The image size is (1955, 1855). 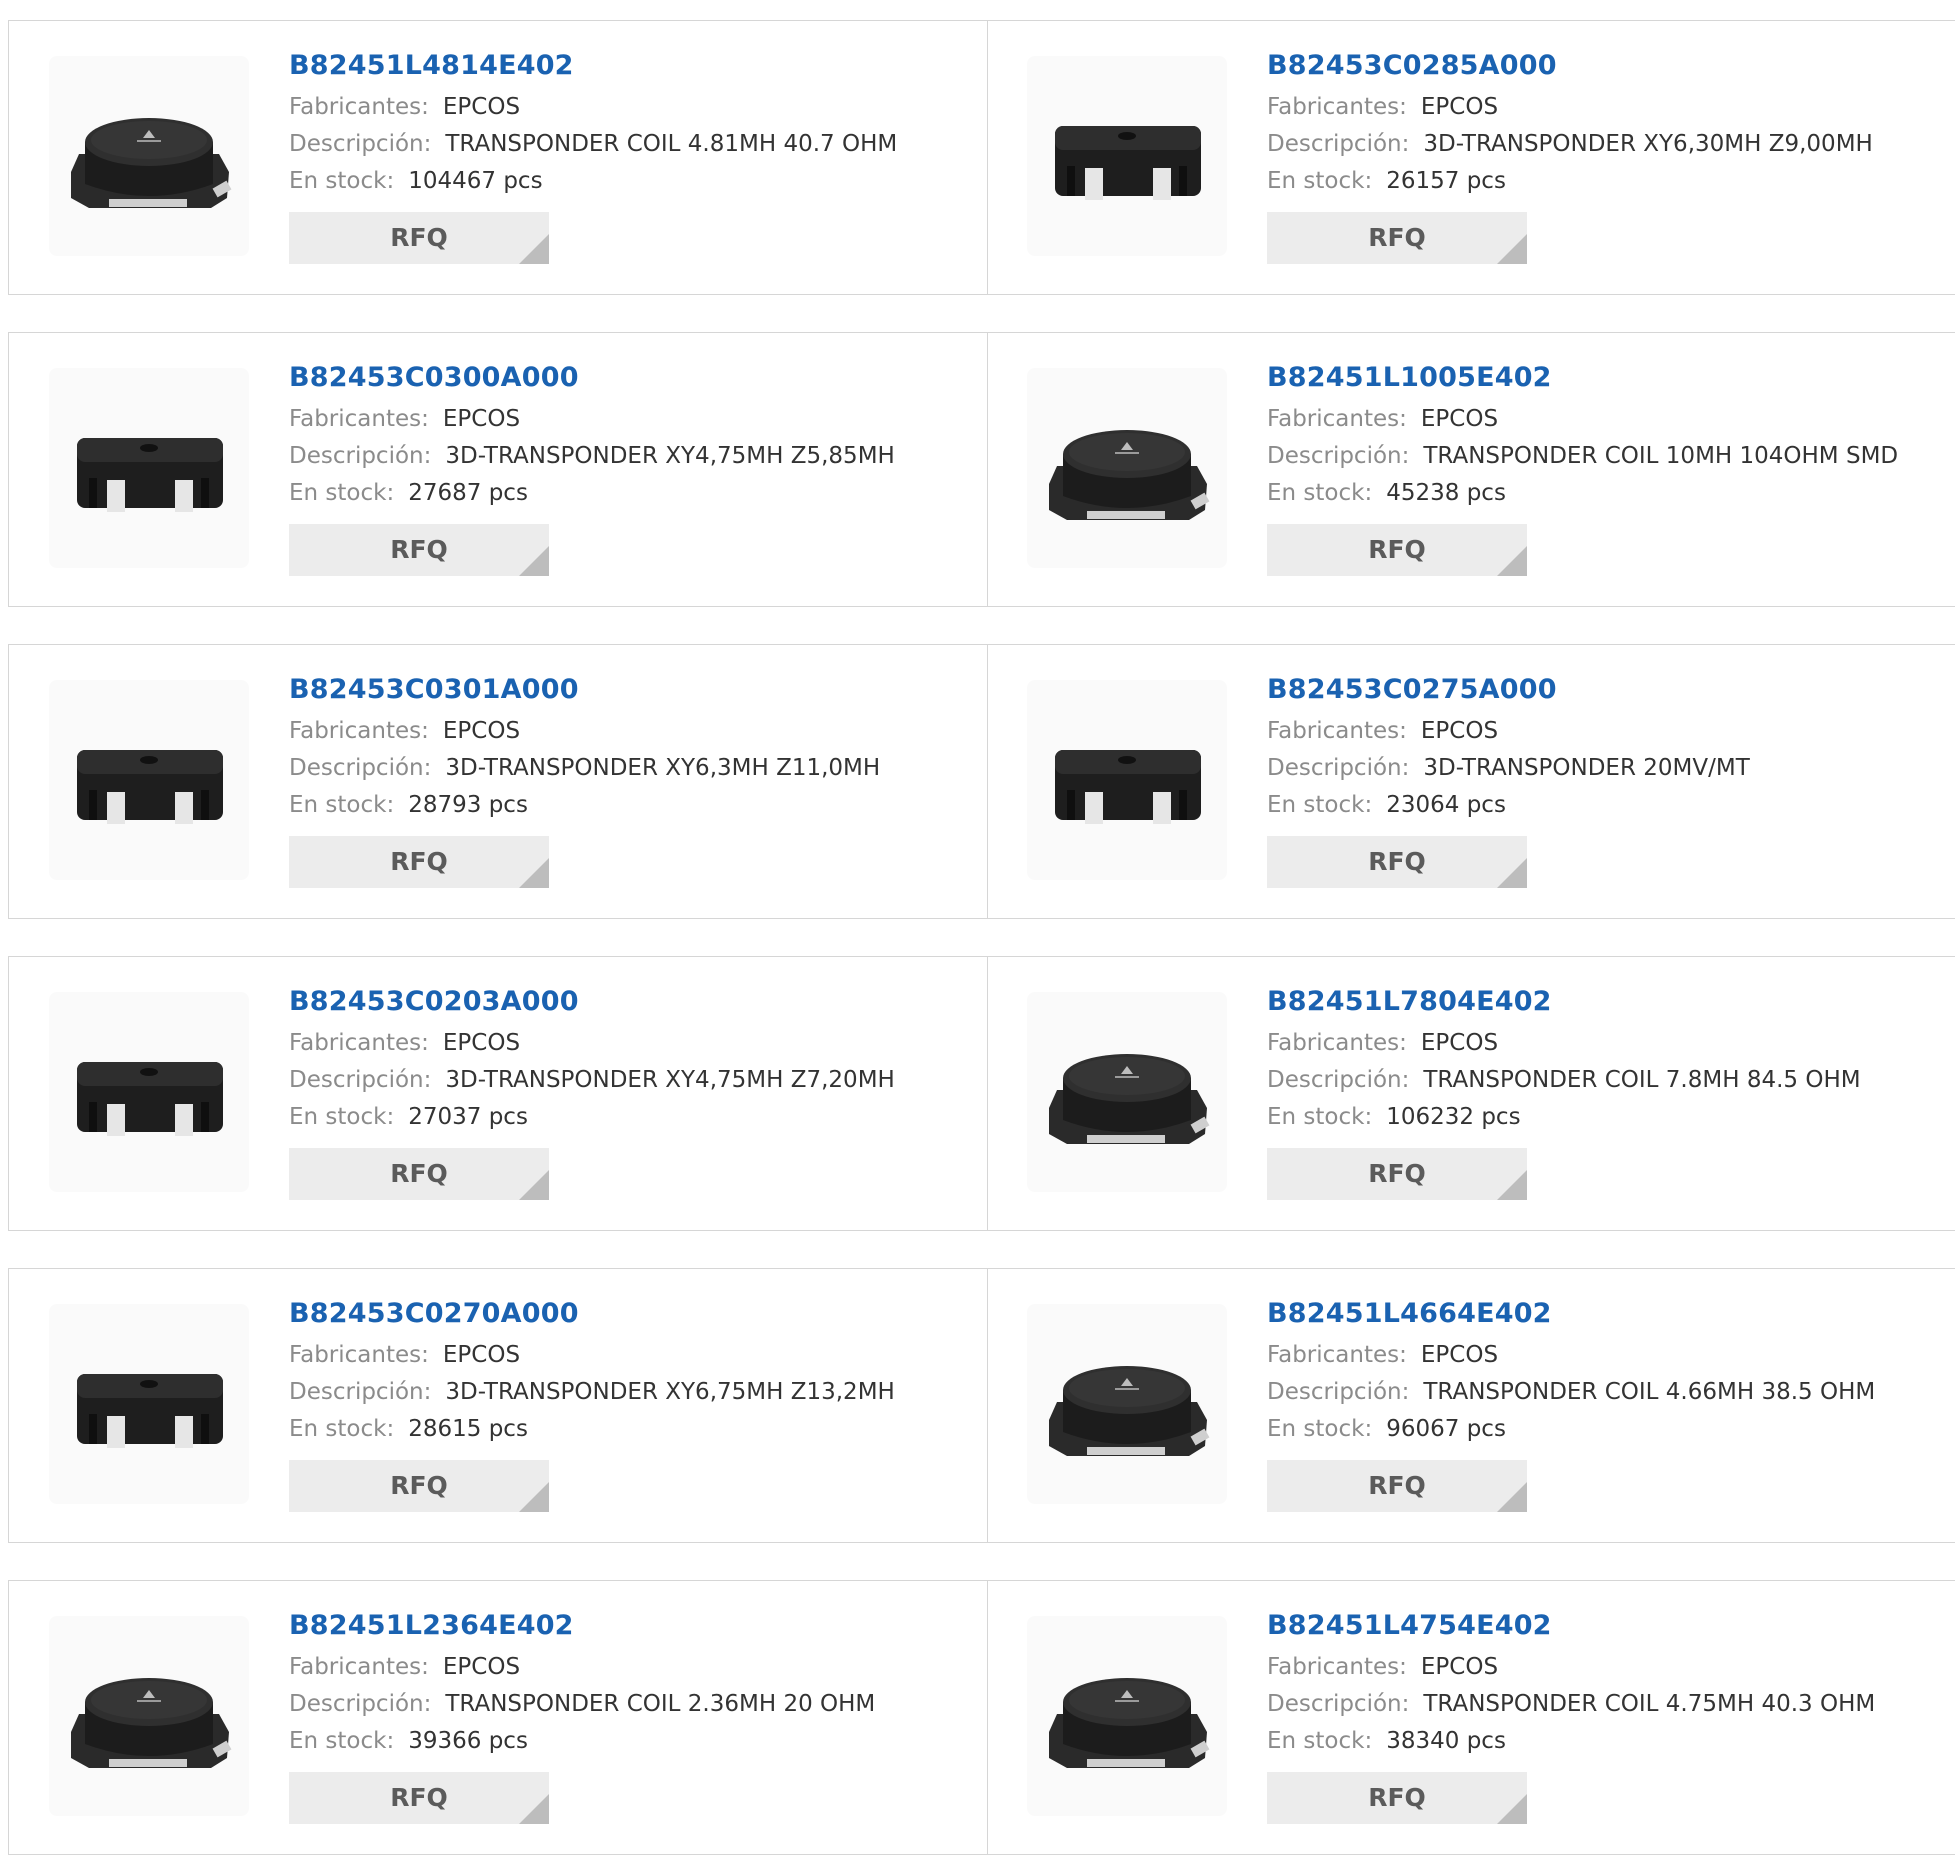 I want to click on part-number-link: B82453C0301A000, so click(x=629, y=690).